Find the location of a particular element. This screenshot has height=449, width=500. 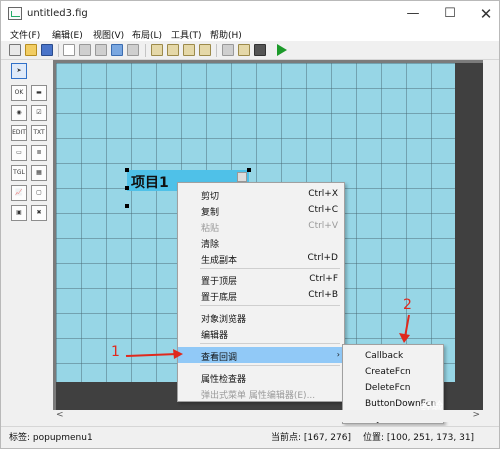

menu-item-property-inspector: 属性检查器 is located at coordinates (261, 377).